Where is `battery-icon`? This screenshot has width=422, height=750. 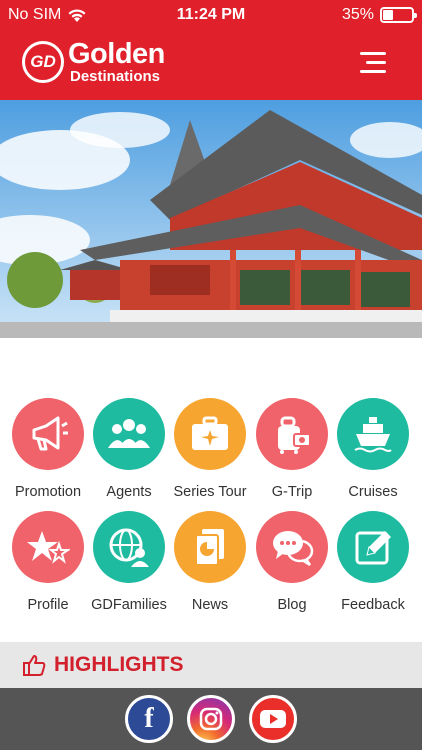
battery-icon is located at coordinates (398, 15).